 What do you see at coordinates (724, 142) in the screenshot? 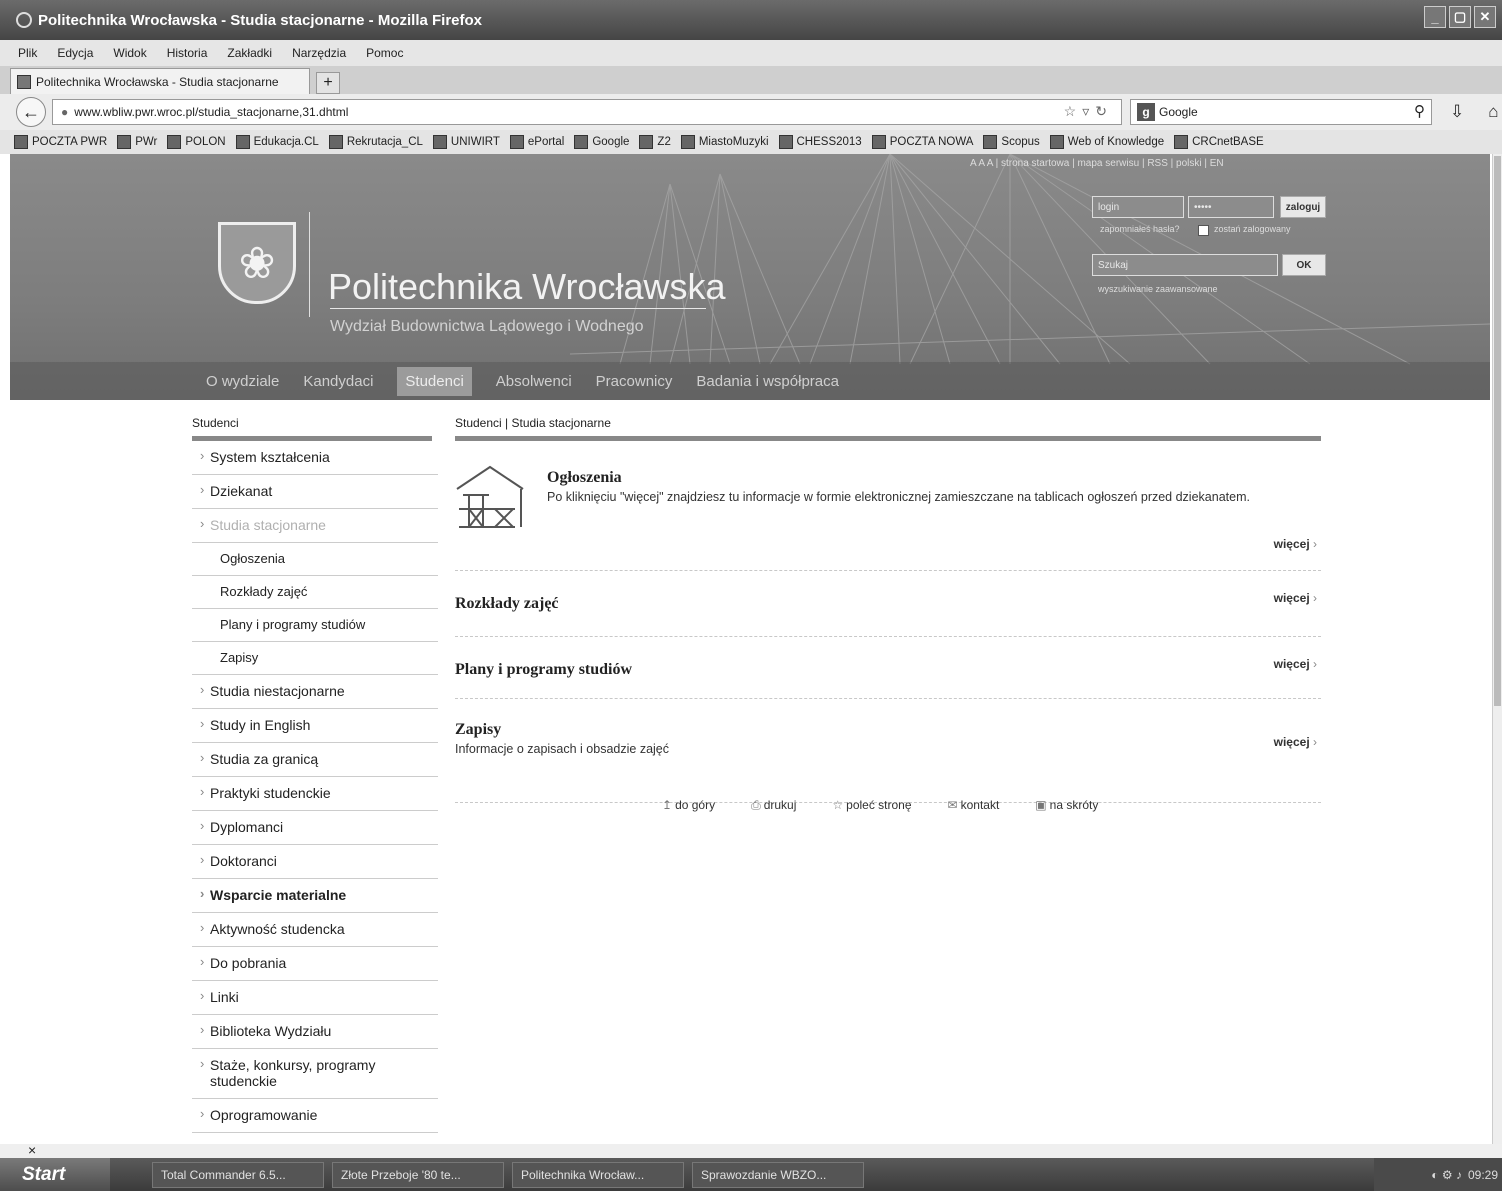
I see `bookmark-item: MiastoMuzyki` at bounding box center [724, 142].